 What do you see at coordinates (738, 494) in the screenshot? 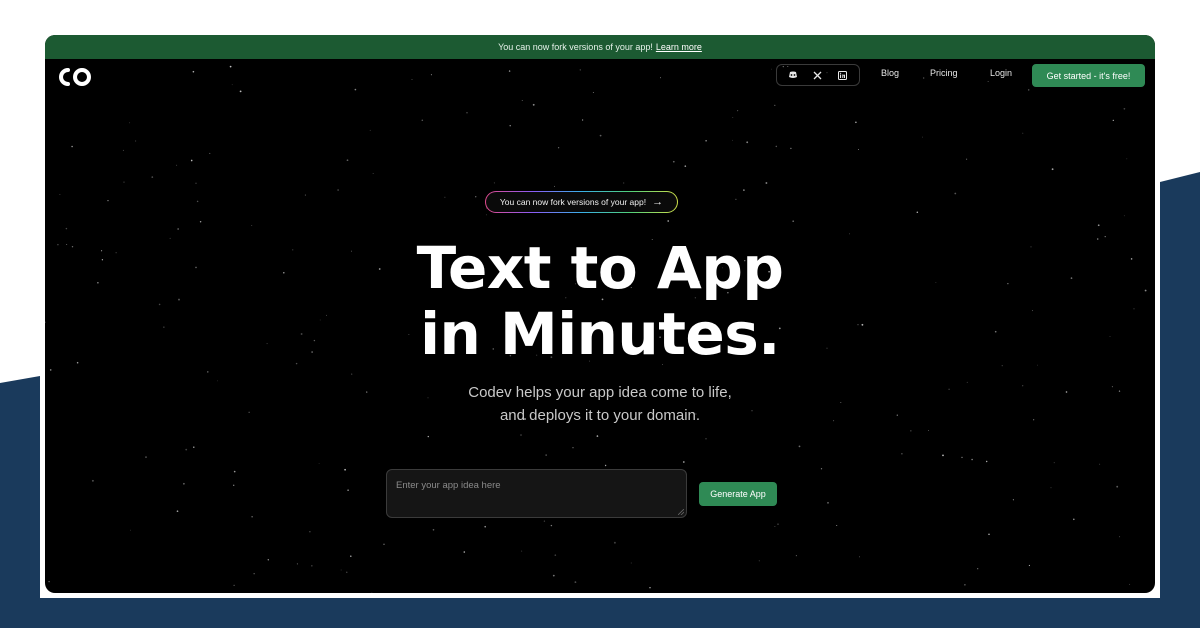
I see `generate-app-button: Generate App` at bounding box center [738, 494].